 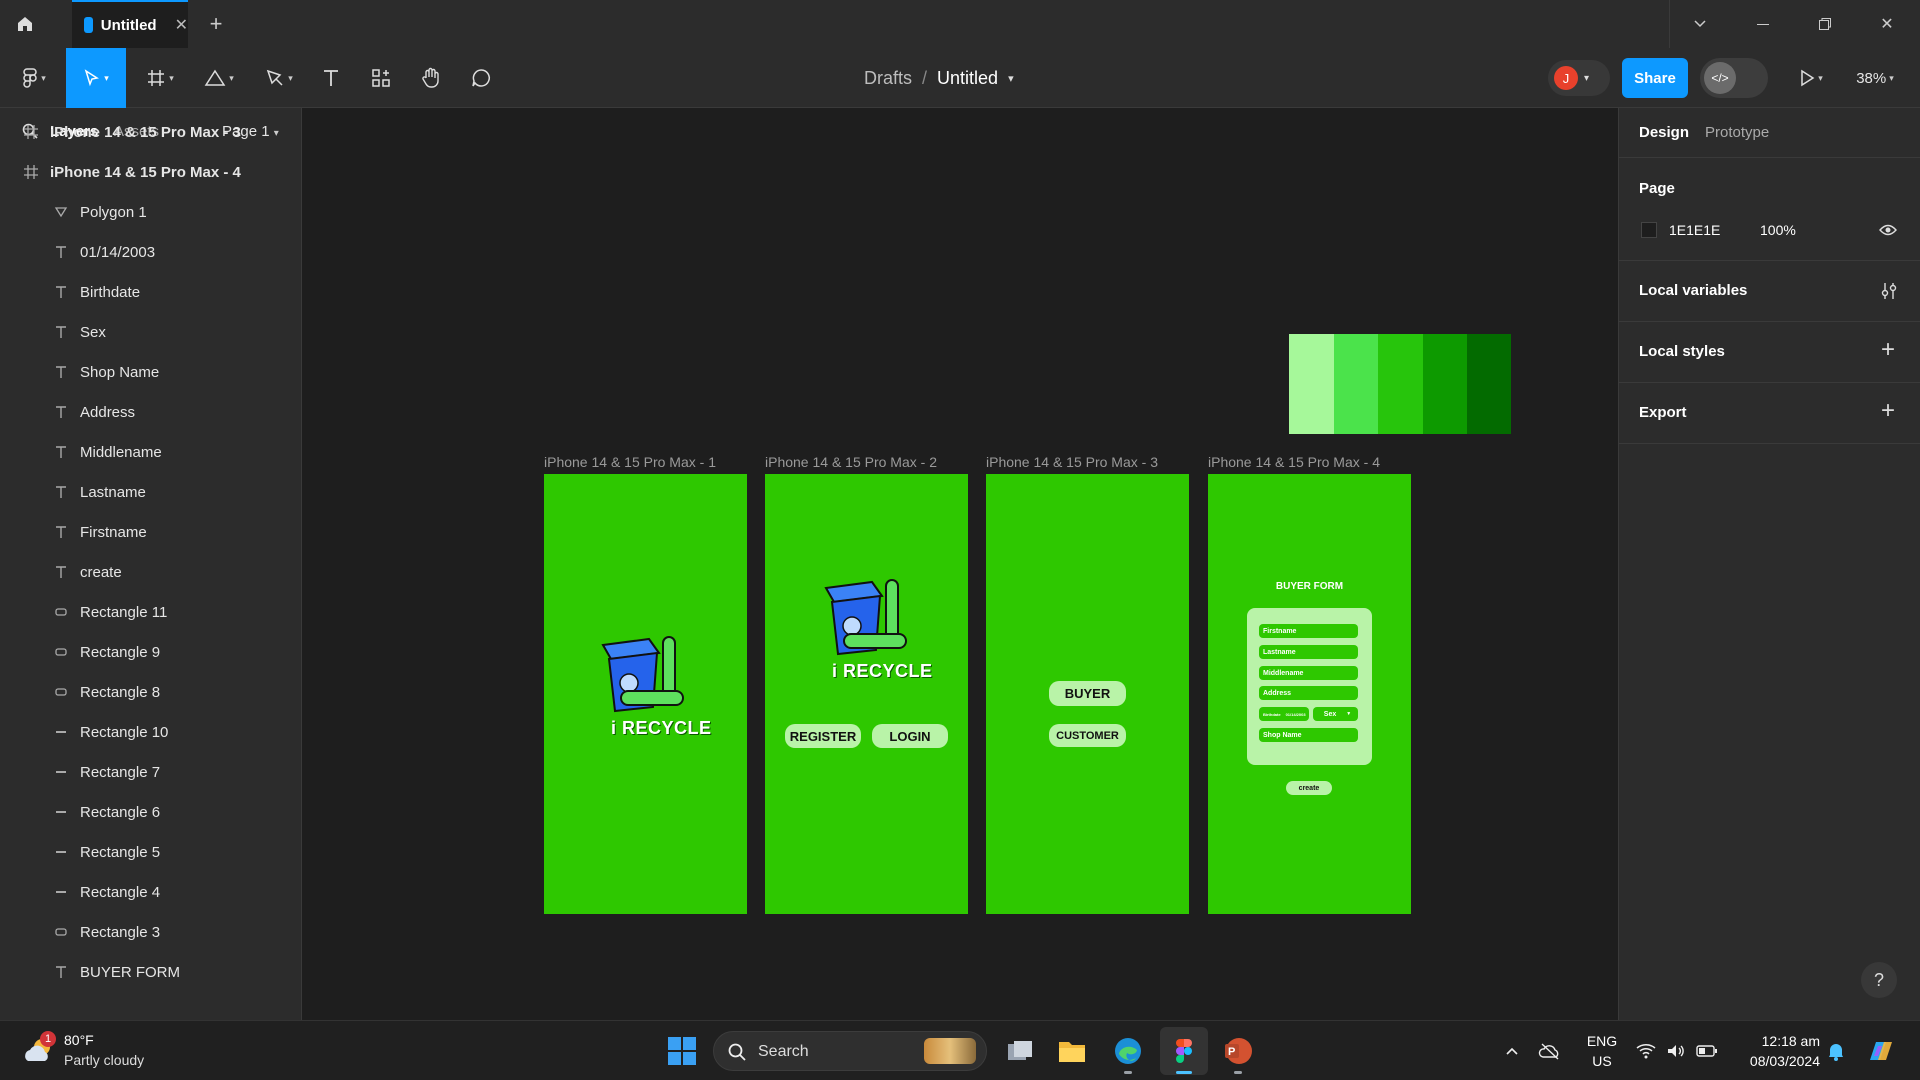 What do you see at coordinates (150, 292) in the screenshot?
I see `layer-item: Birthdate` at bounding box center [150, 292].